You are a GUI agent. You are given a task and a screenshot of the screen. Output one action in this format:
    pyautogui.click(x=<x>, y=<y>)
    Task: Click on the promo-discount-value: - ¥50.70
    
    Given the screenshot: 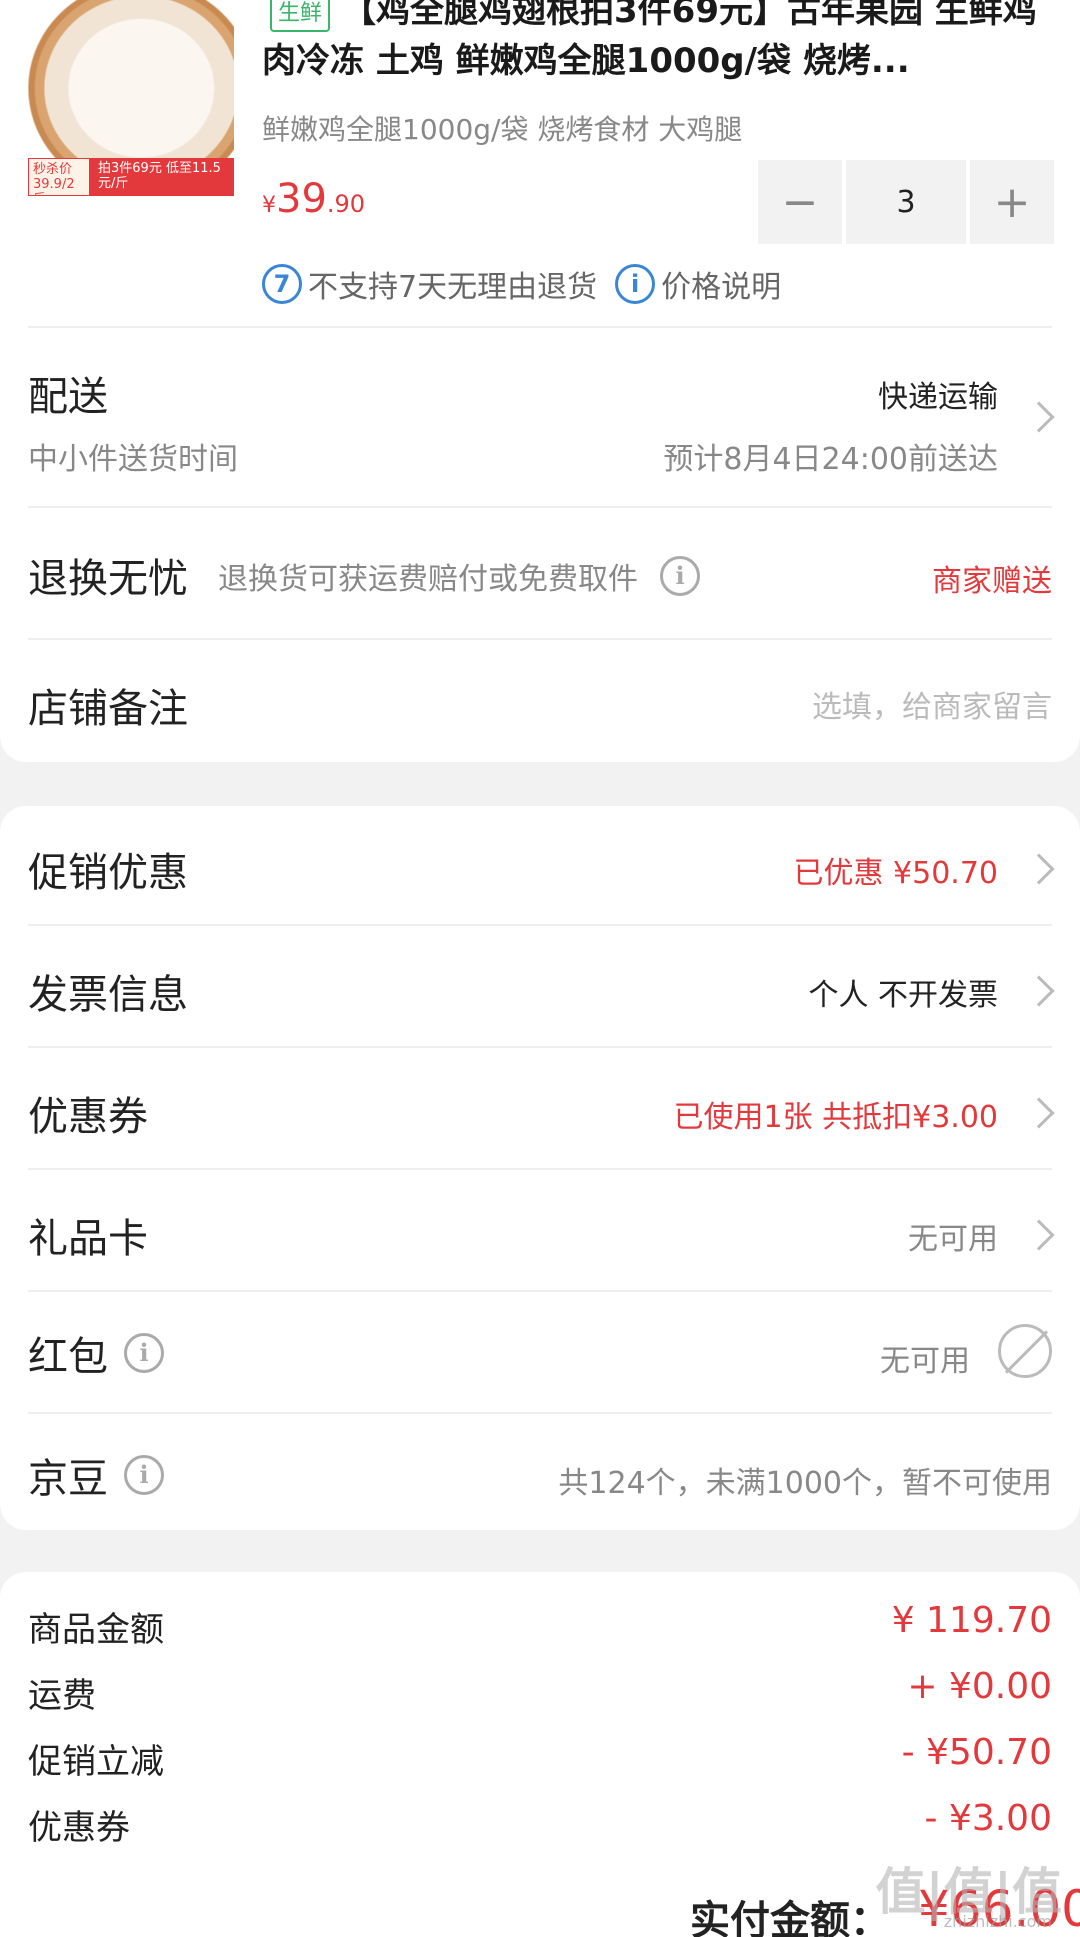 What is the action you would take?
    pyautogui.click(x=976, y=1752)
    